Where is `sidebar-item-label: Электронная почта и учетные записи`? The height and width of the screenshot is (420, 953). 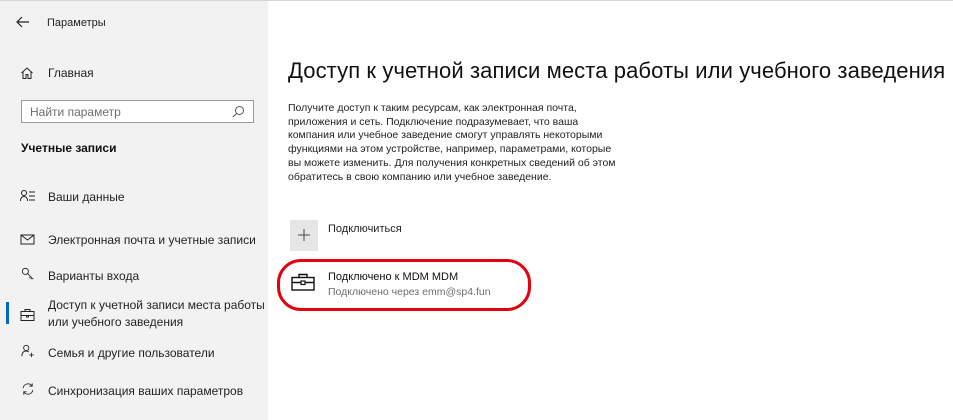 sidebar-item-label: Электронная почта и учетные записи is located at coordinates (152, 240).